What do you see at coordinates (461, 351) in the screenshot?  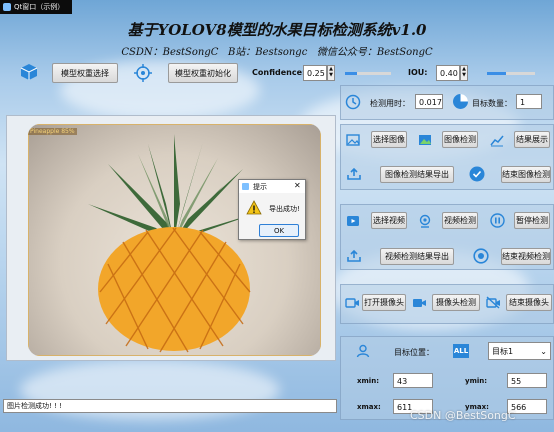 I see `all-icon: ALL` at bounding box center [461, 351].